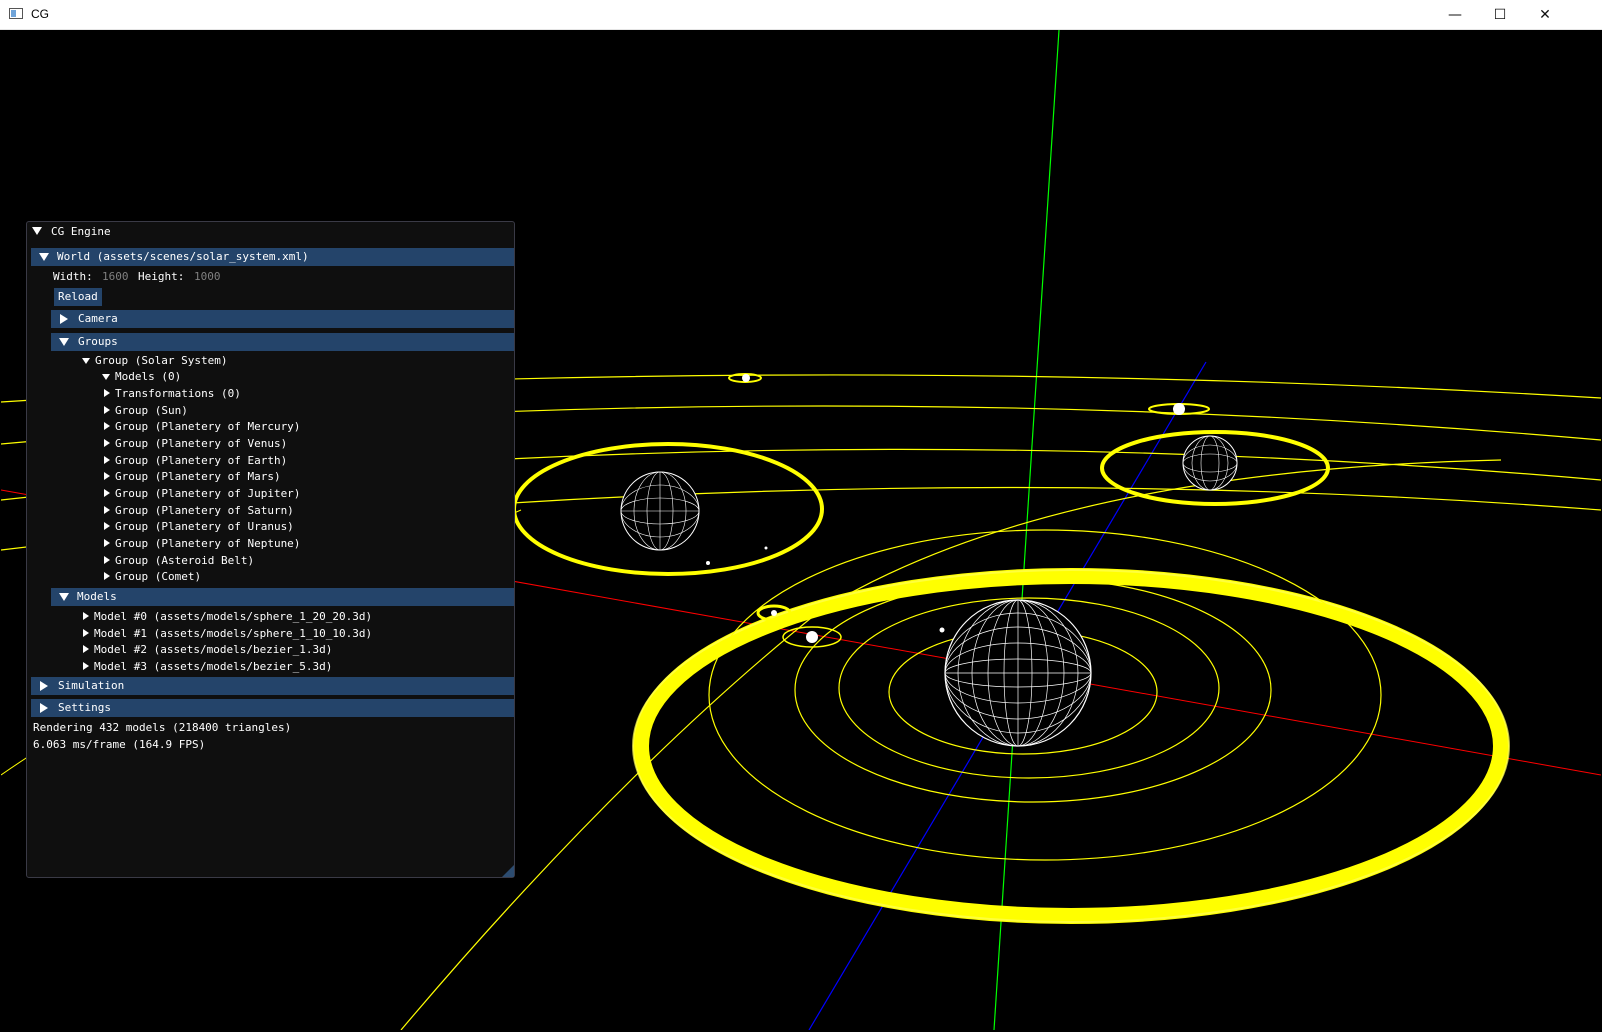 Image resolution: width=1602 pixels, height=1032 pixels. What do you see at coordinates (207, 494) in the screenshot?
I see `tree-node-jupiter: Group (Planetery of Jupiter)` at bounding box center [207, 494].